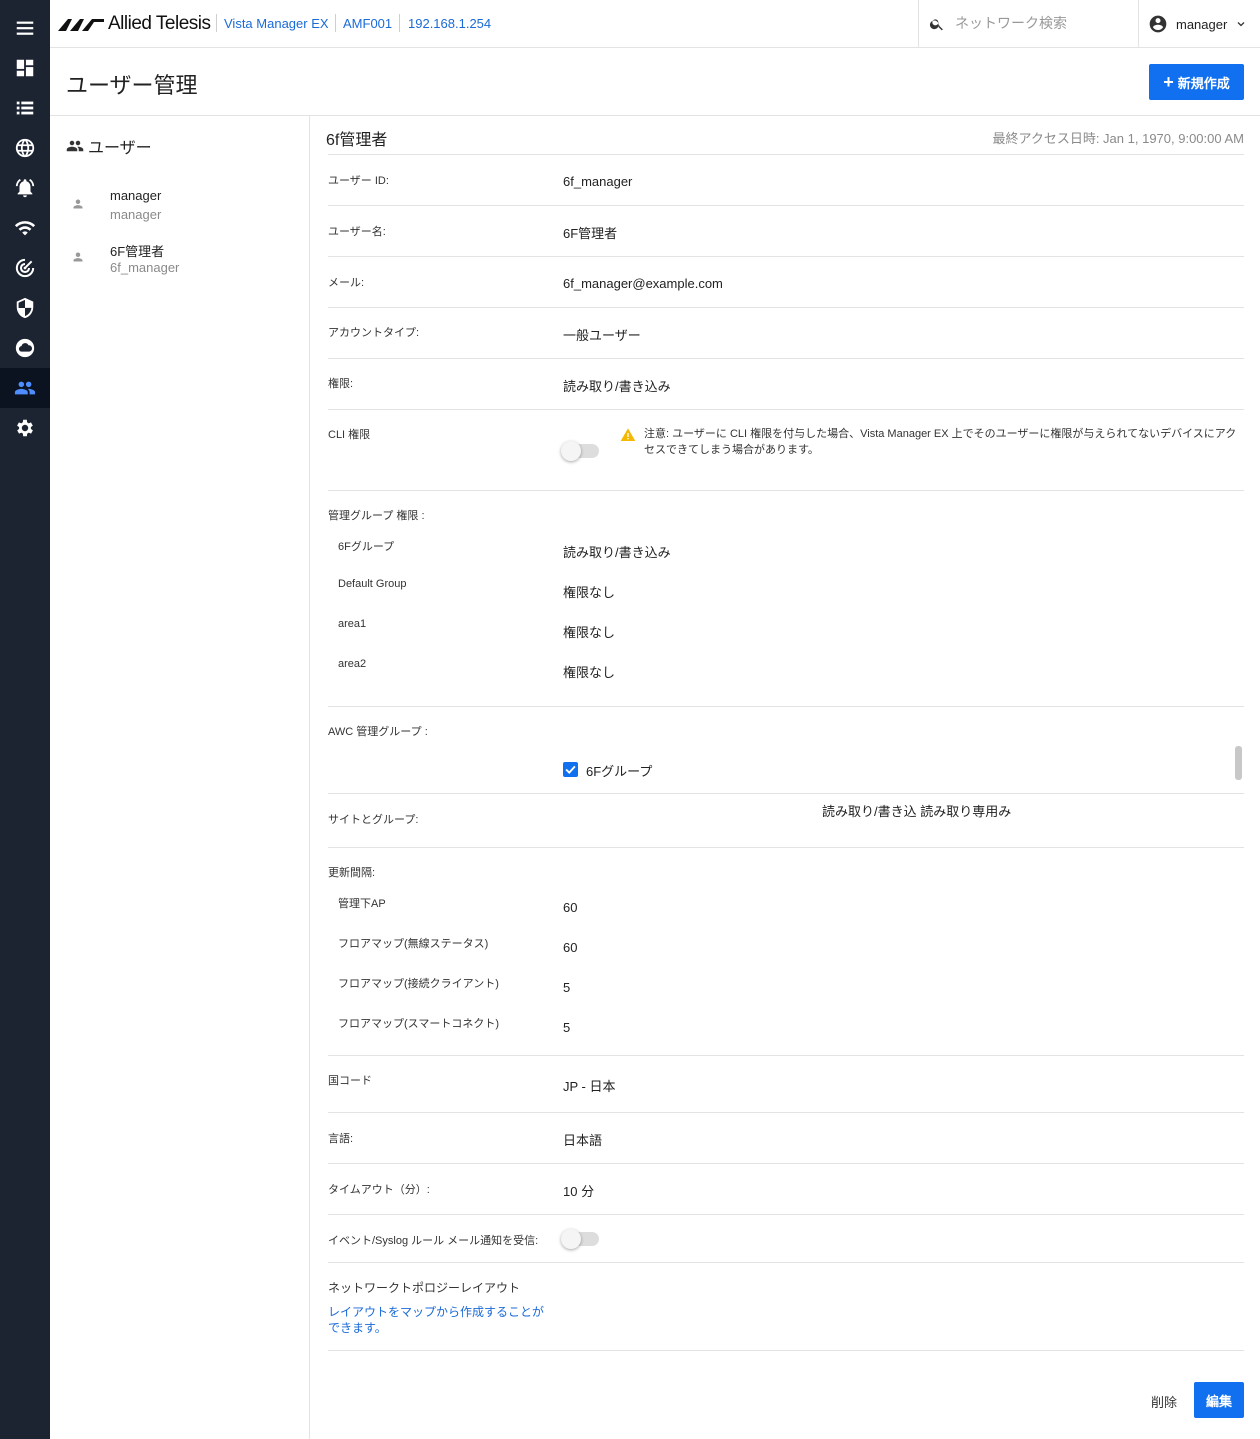 The height and width of the screenshot is (1439, 1260). Describe the element at coordinates (145, 267) in the screenshot. I see `user-item-id: 6f_manager` at that location.